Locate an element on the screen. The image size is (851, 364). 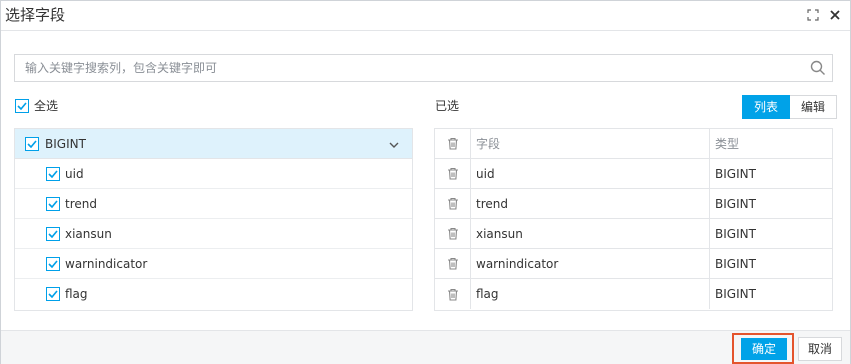
table-row: uid BIGINT is located at coordinates (633, 174).